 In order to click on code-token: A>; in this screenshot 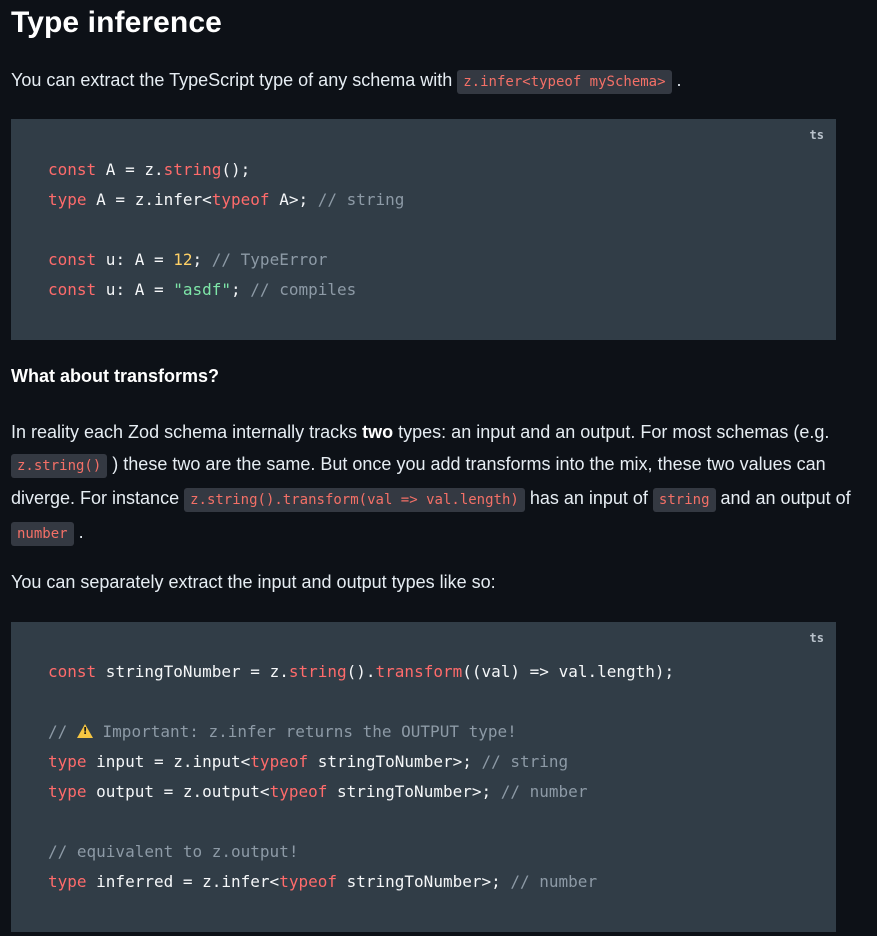, I will do `click(293, 199)`.